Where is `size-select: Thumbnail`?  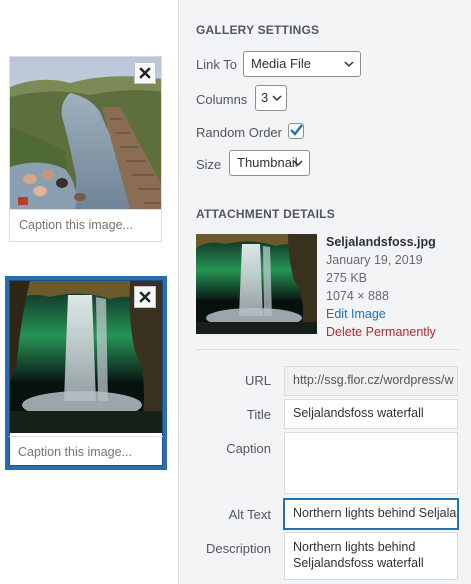
size-select: Thumbnail is located at coordinates (269, 163).